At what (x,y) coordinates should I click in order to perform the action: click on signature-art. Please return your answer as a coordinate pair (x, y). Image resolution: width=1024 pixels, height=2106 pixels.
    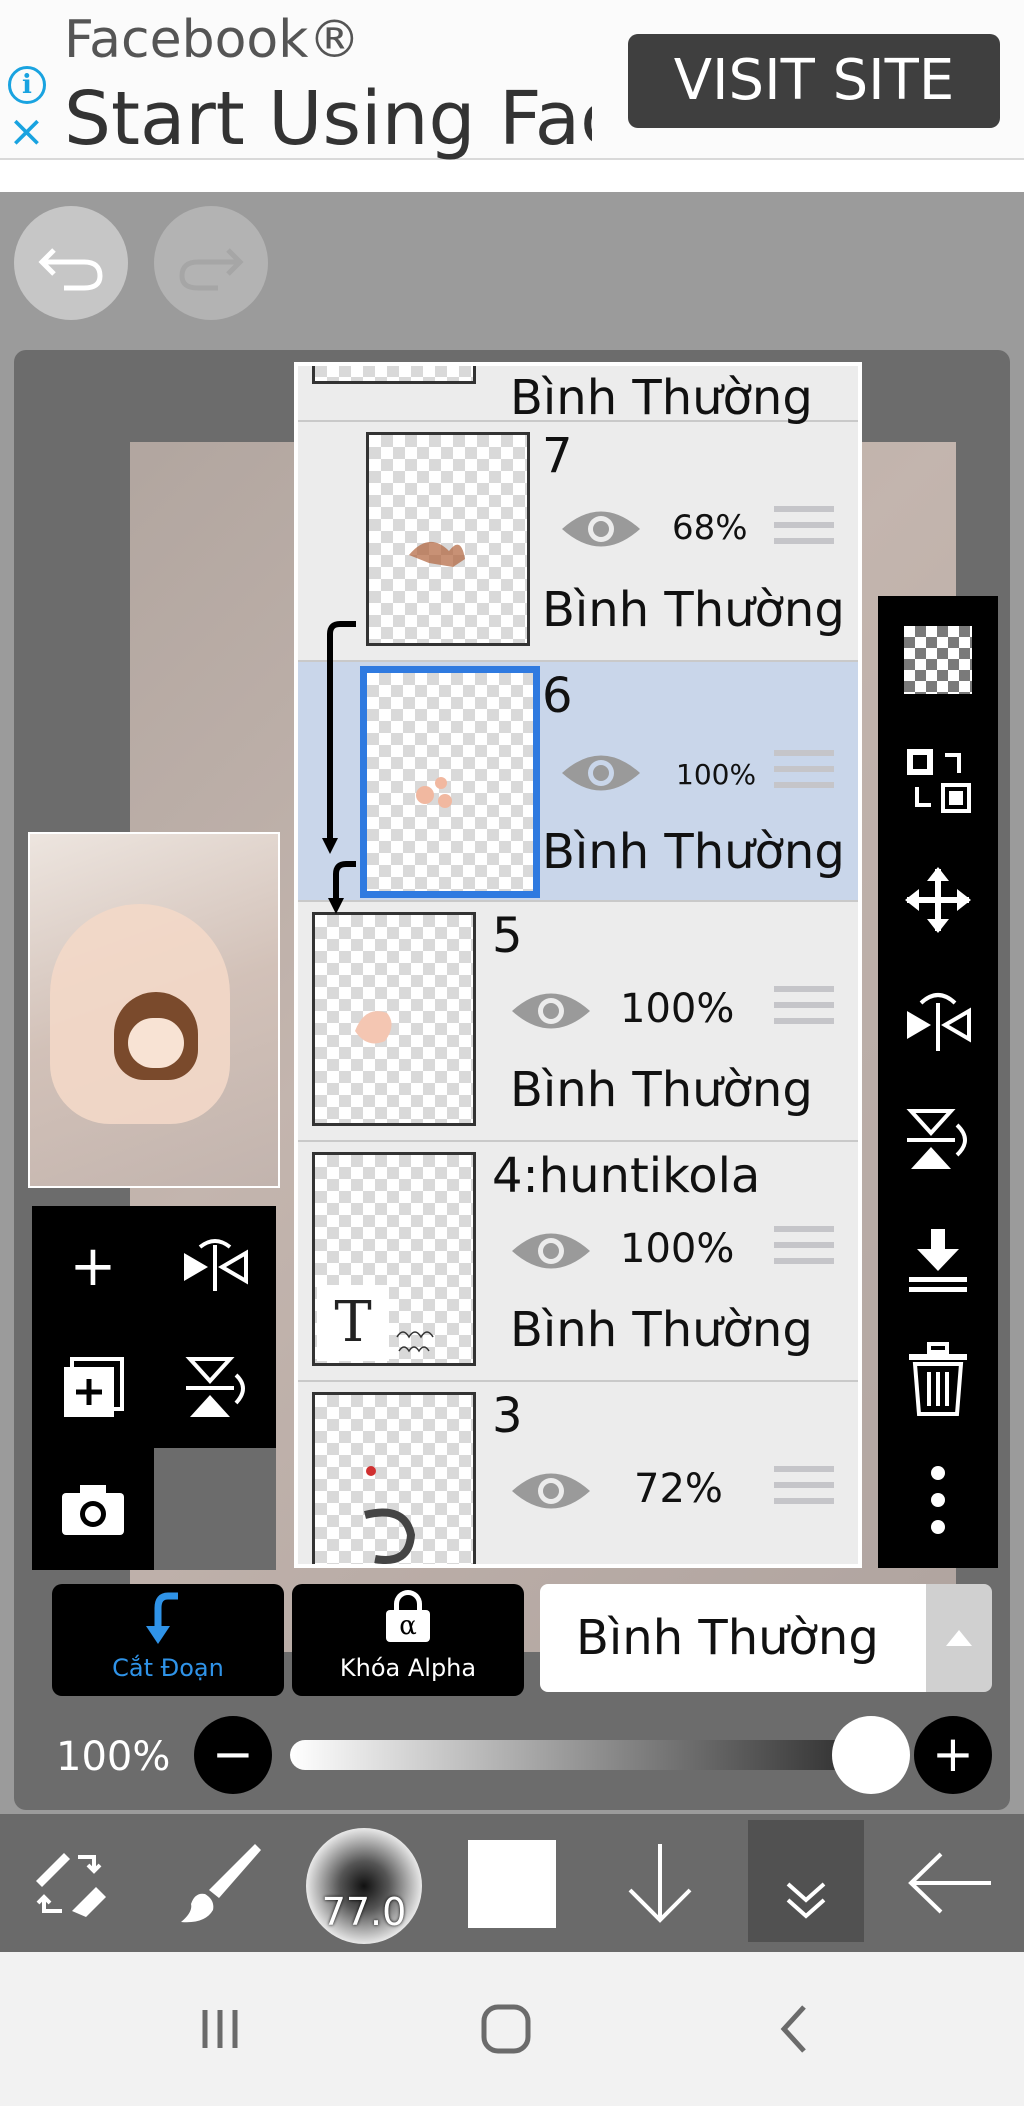
    Looking at the image, I should click on (415, 1342).